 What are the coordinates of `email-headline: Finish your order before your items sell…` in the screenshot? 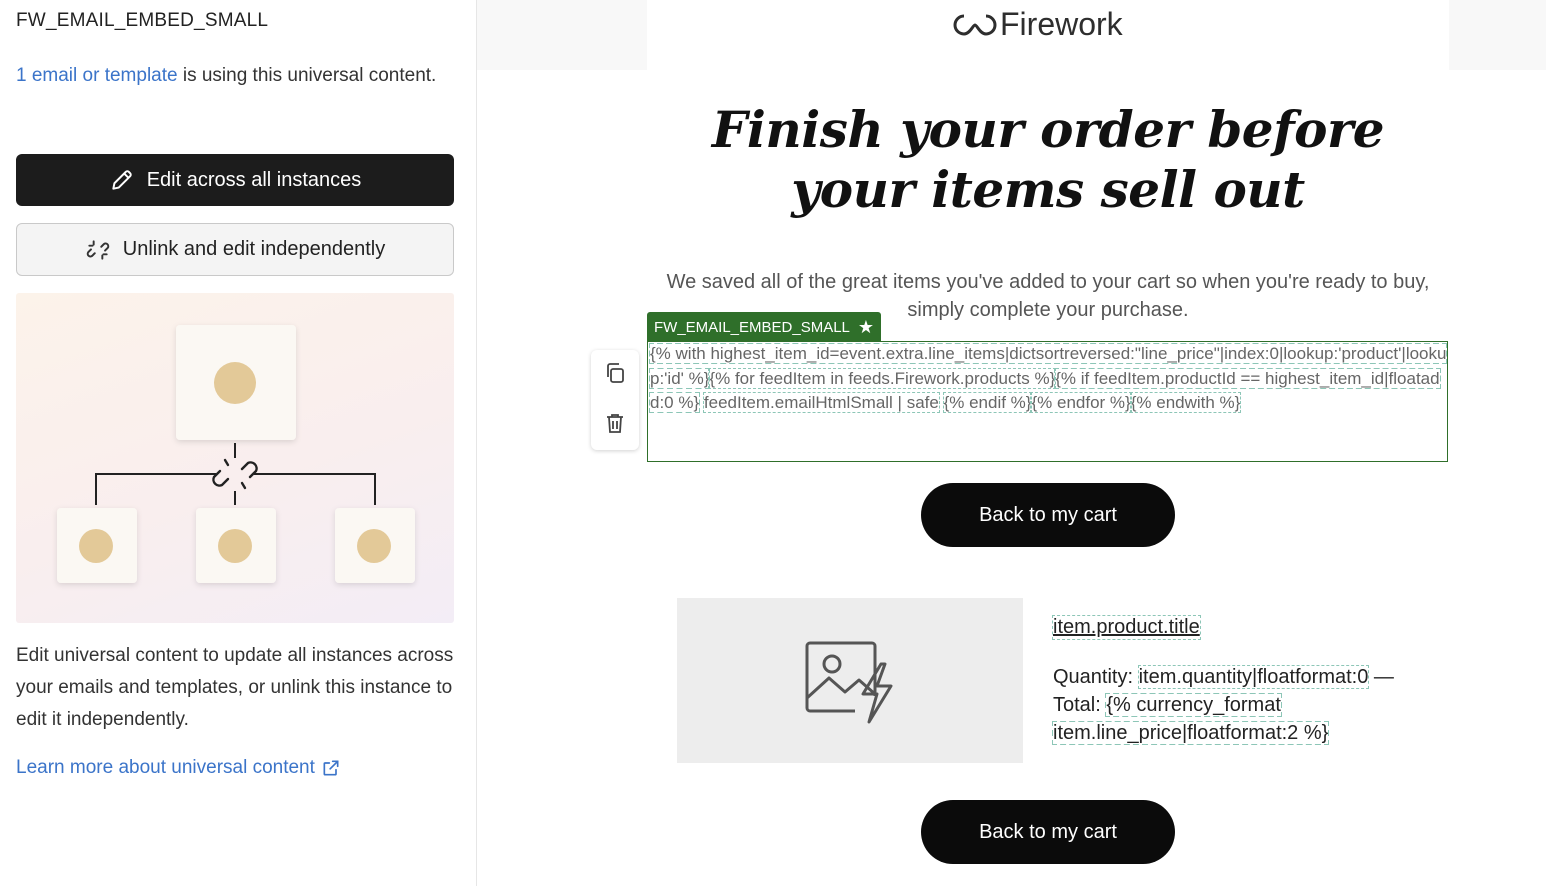 It's located at (1048, 160).